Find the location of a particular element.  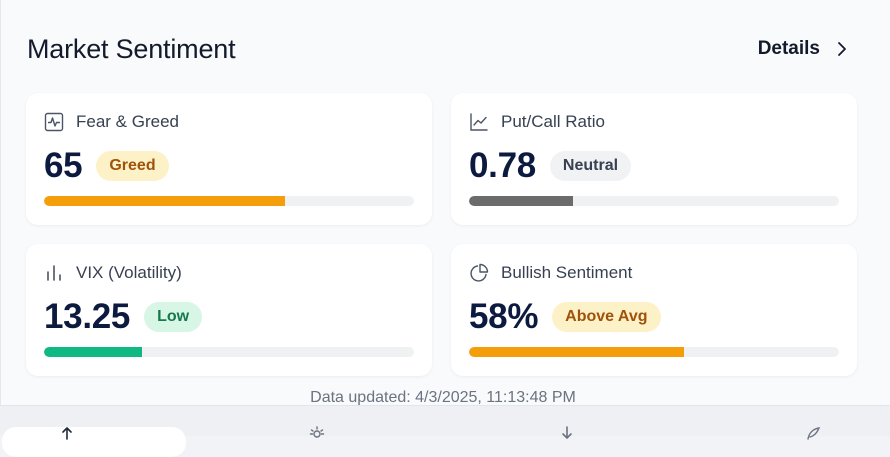

leaf-icon is located at coordinates (813, 433).